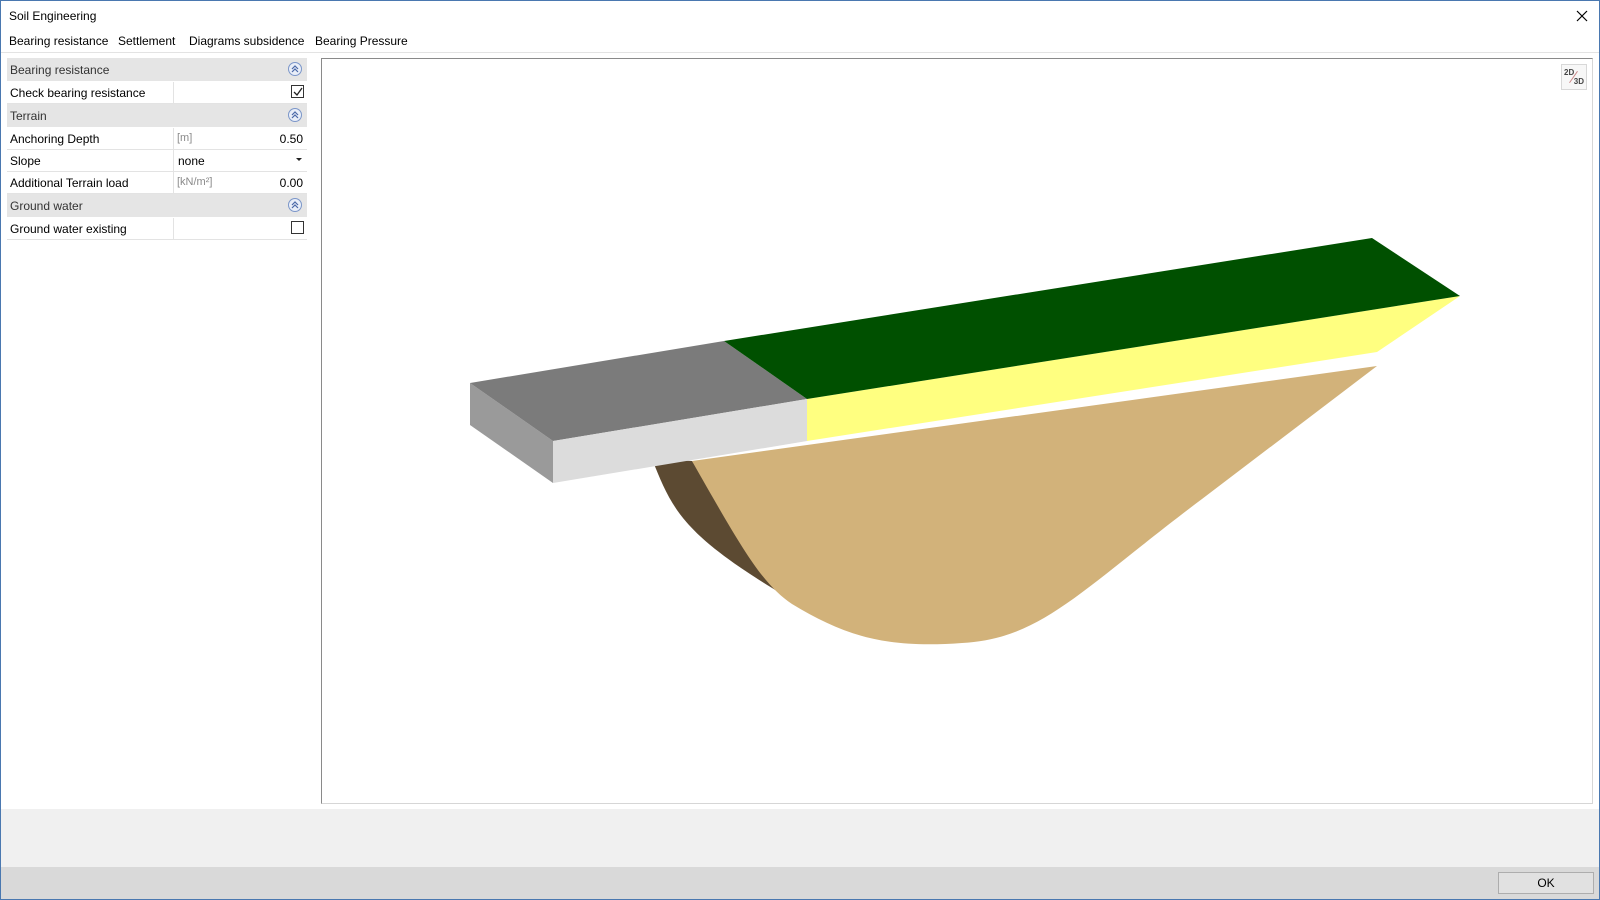  Describe the element at coordinates (191, 161) in the screenshot. I see `slope-value: none` at that location.